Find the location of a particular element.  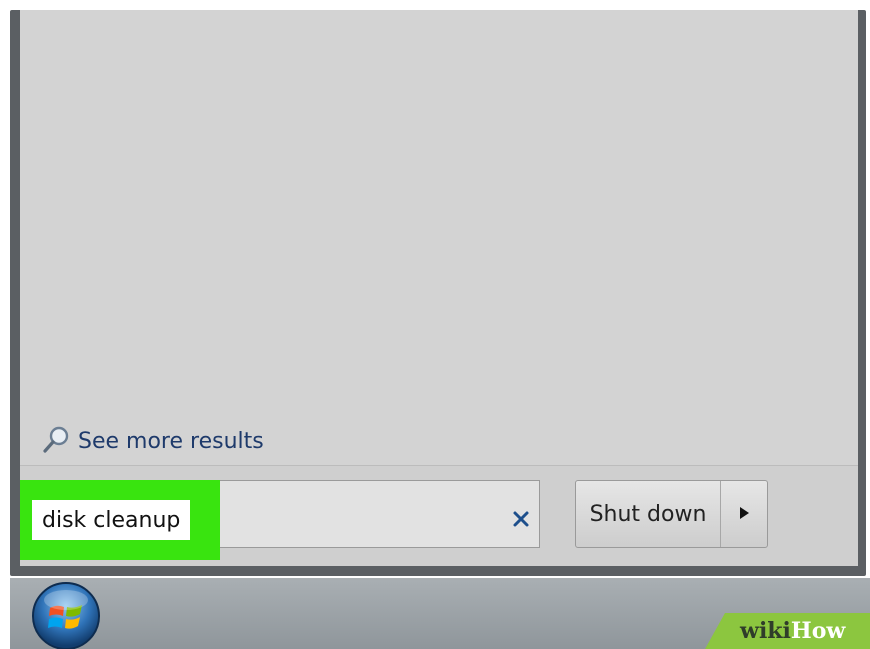

see-more-results-label: See more results is located at coordinates (171, 441).